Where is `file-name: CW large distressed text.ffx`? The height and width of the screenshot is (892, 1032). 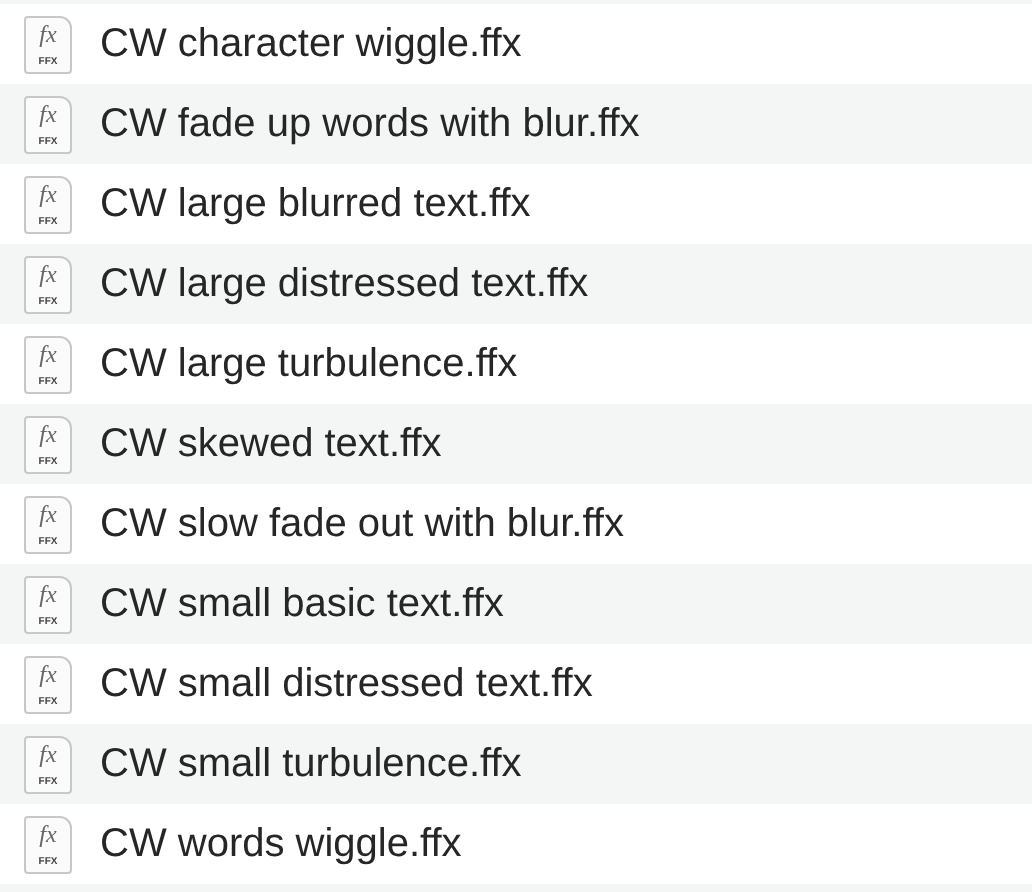
file-name: CW large distressed text.ffx is located at coordinates (344, 285).